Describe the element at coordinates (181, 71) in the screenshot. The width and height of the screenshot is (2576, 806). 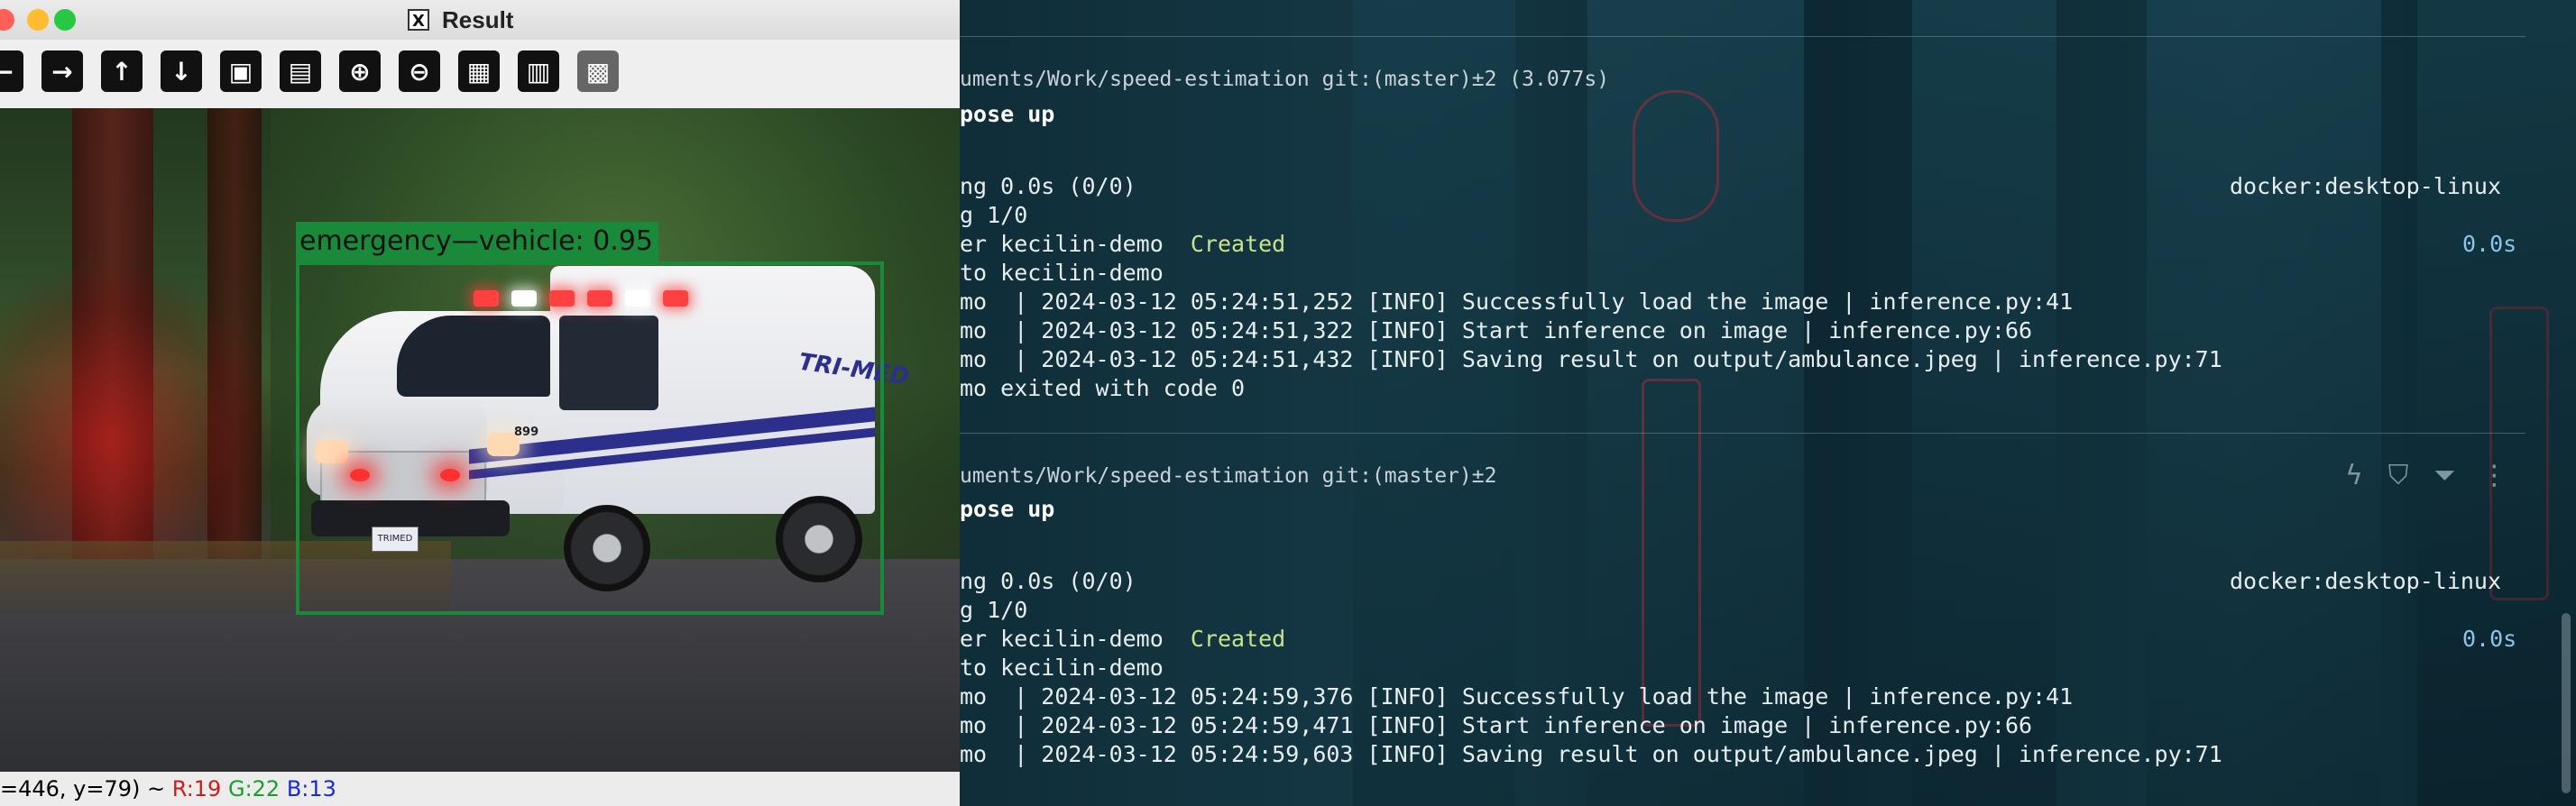
I see `arrow-down-icon: ↓` at that location.